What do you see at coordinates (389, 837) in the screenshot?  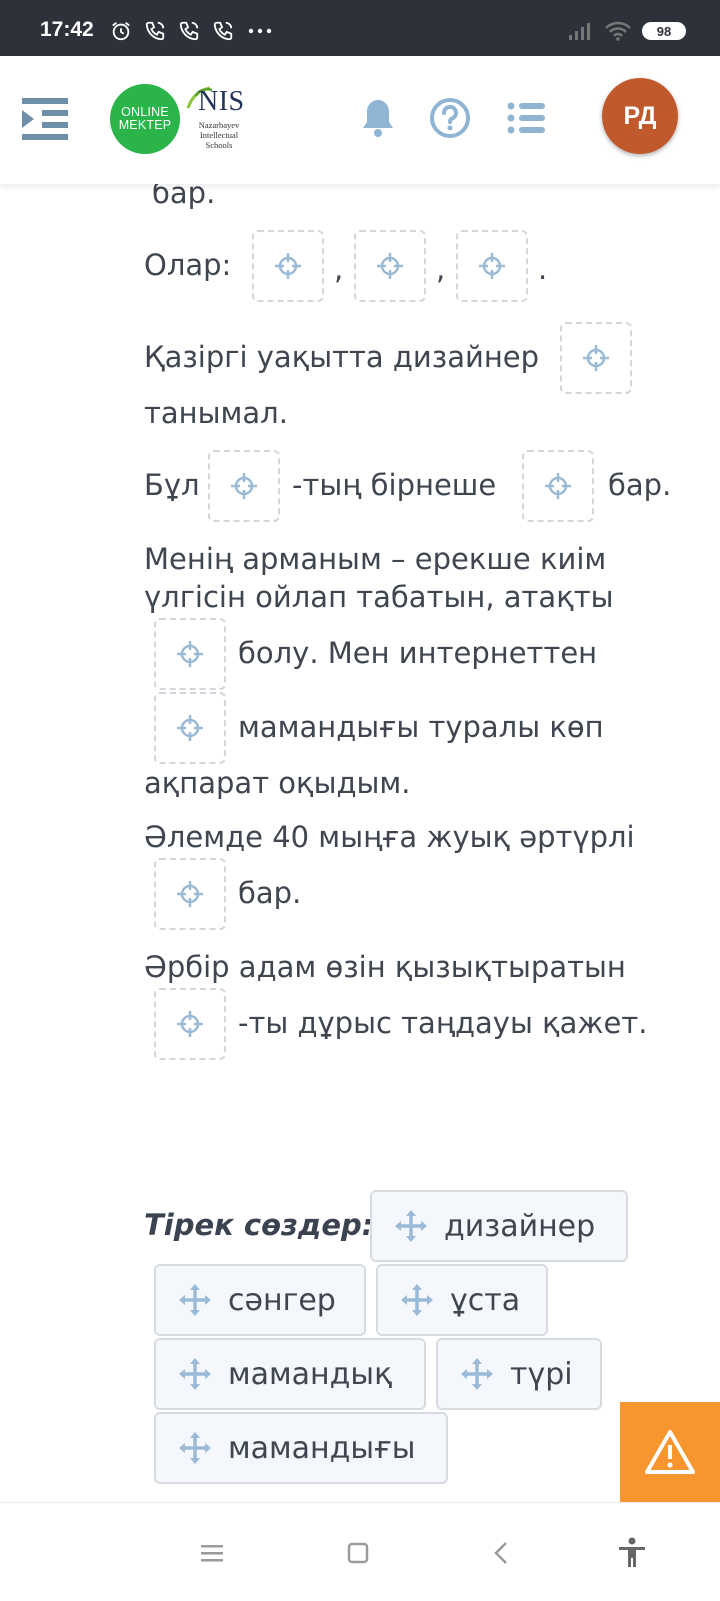 I see `sentence-text: Әлемде 40 мыңға жуық әртүрлі` at bounding box center [389, 837].